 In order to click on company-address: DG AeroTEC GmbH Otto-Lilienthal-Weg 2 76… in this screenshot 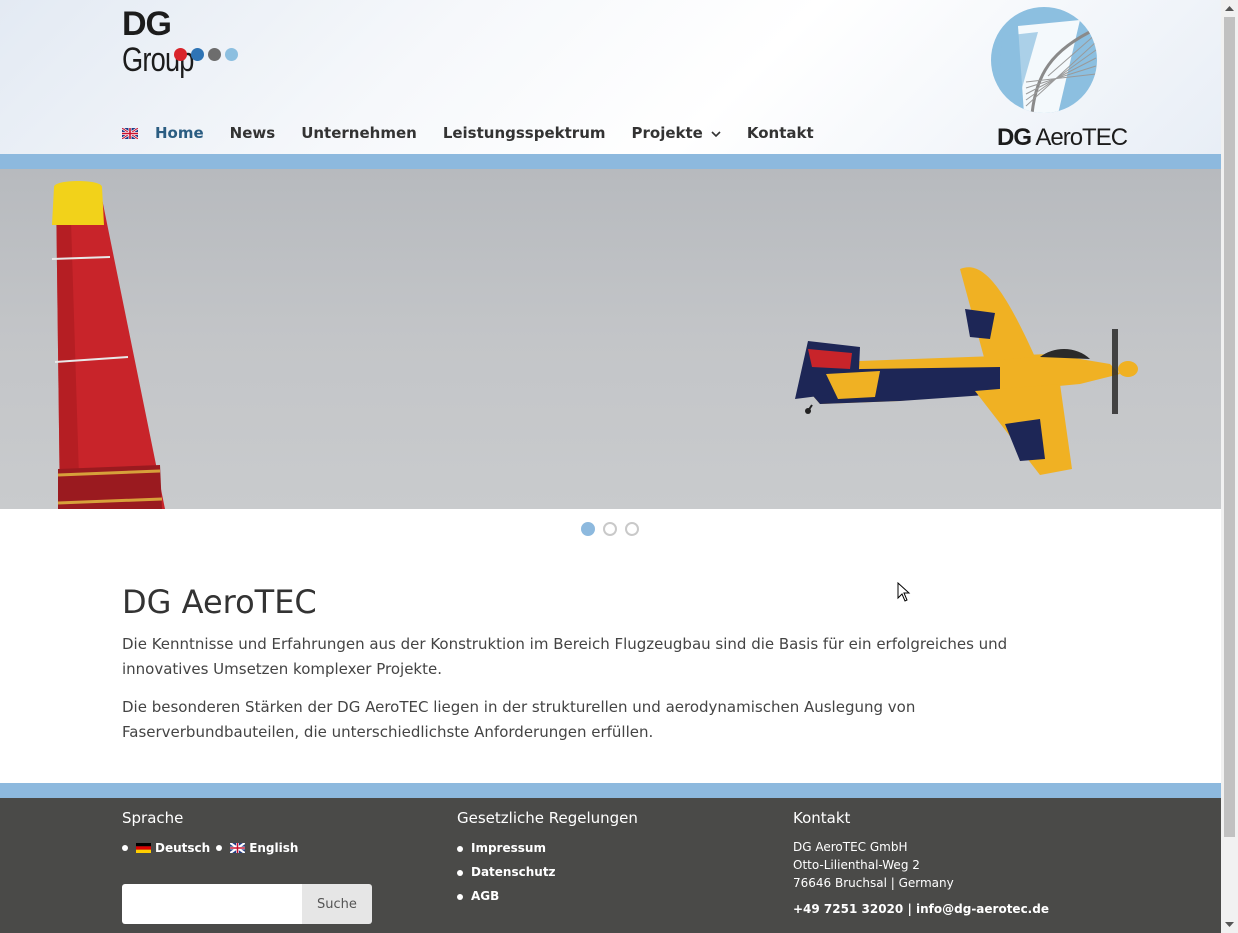, I will do `click(921, 865)`.